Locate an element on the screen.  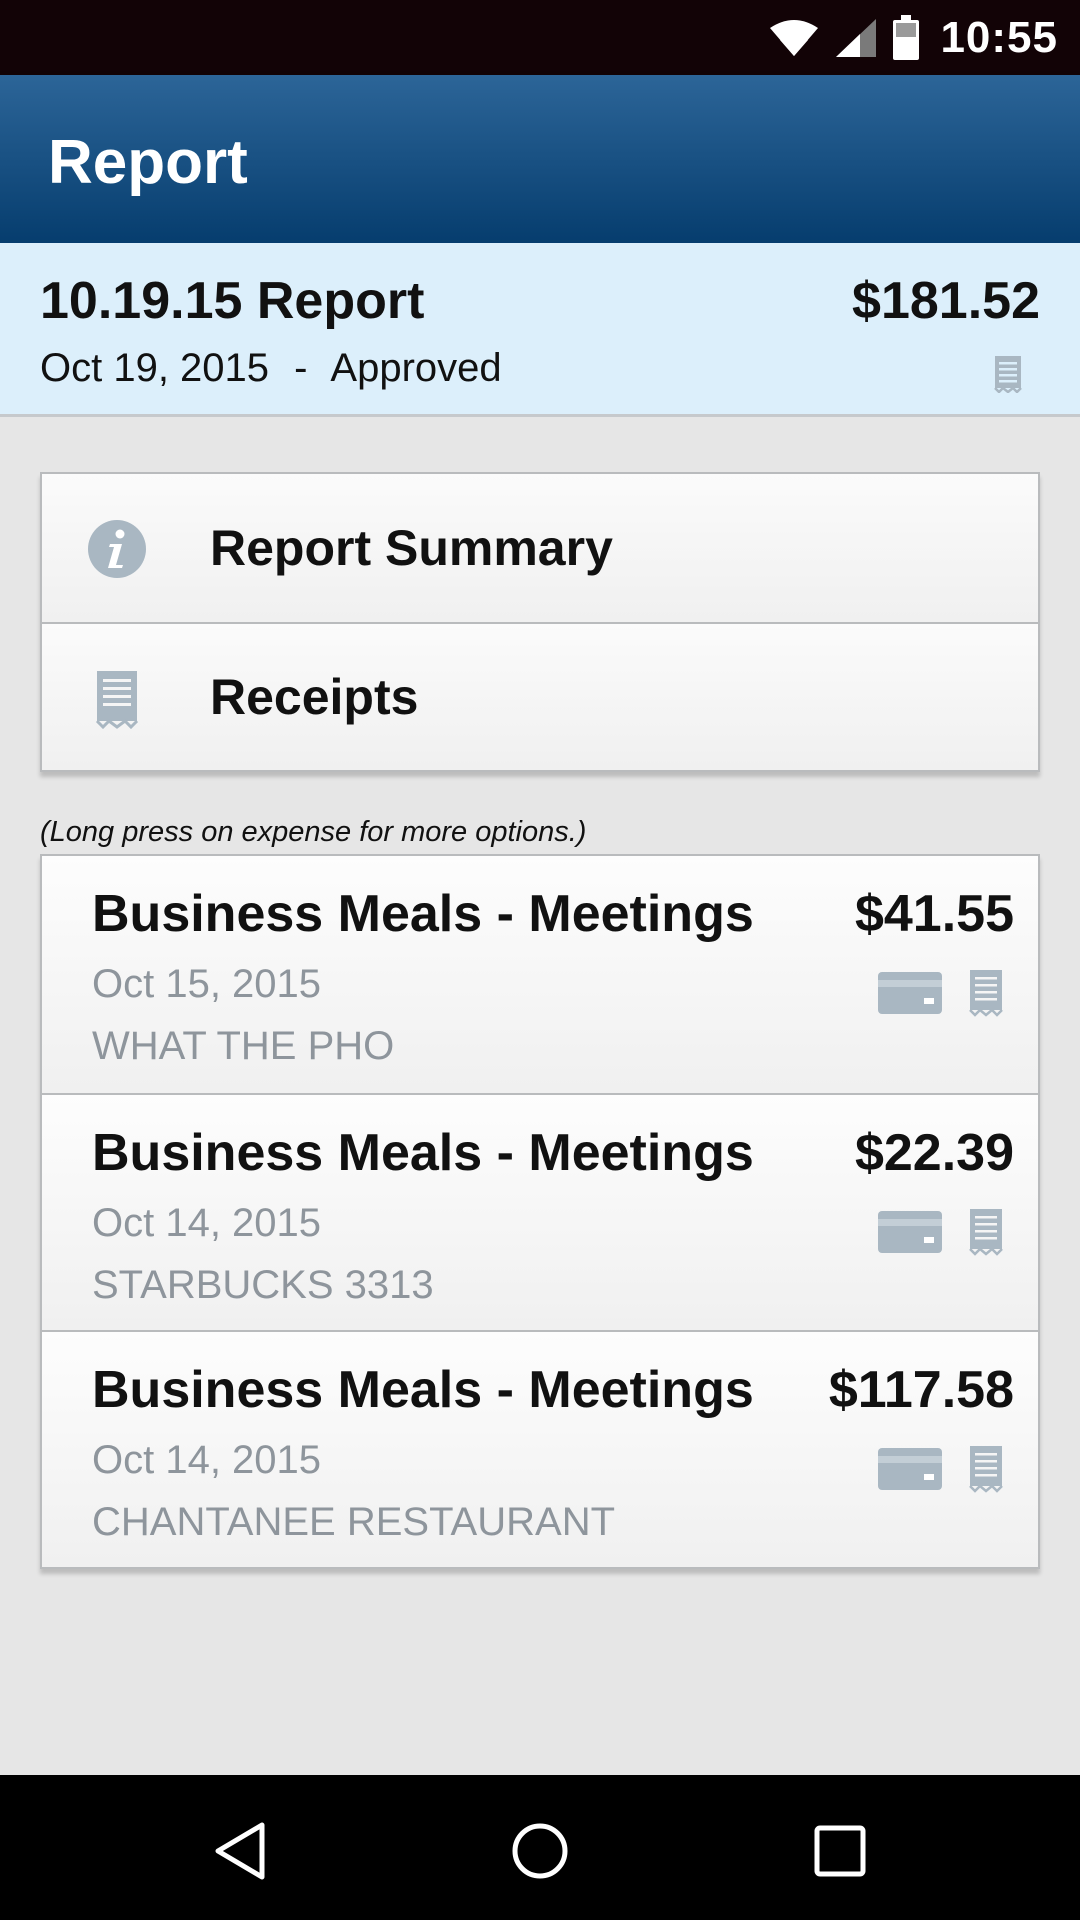
recents-icon is located at coordinates (840, 1851).